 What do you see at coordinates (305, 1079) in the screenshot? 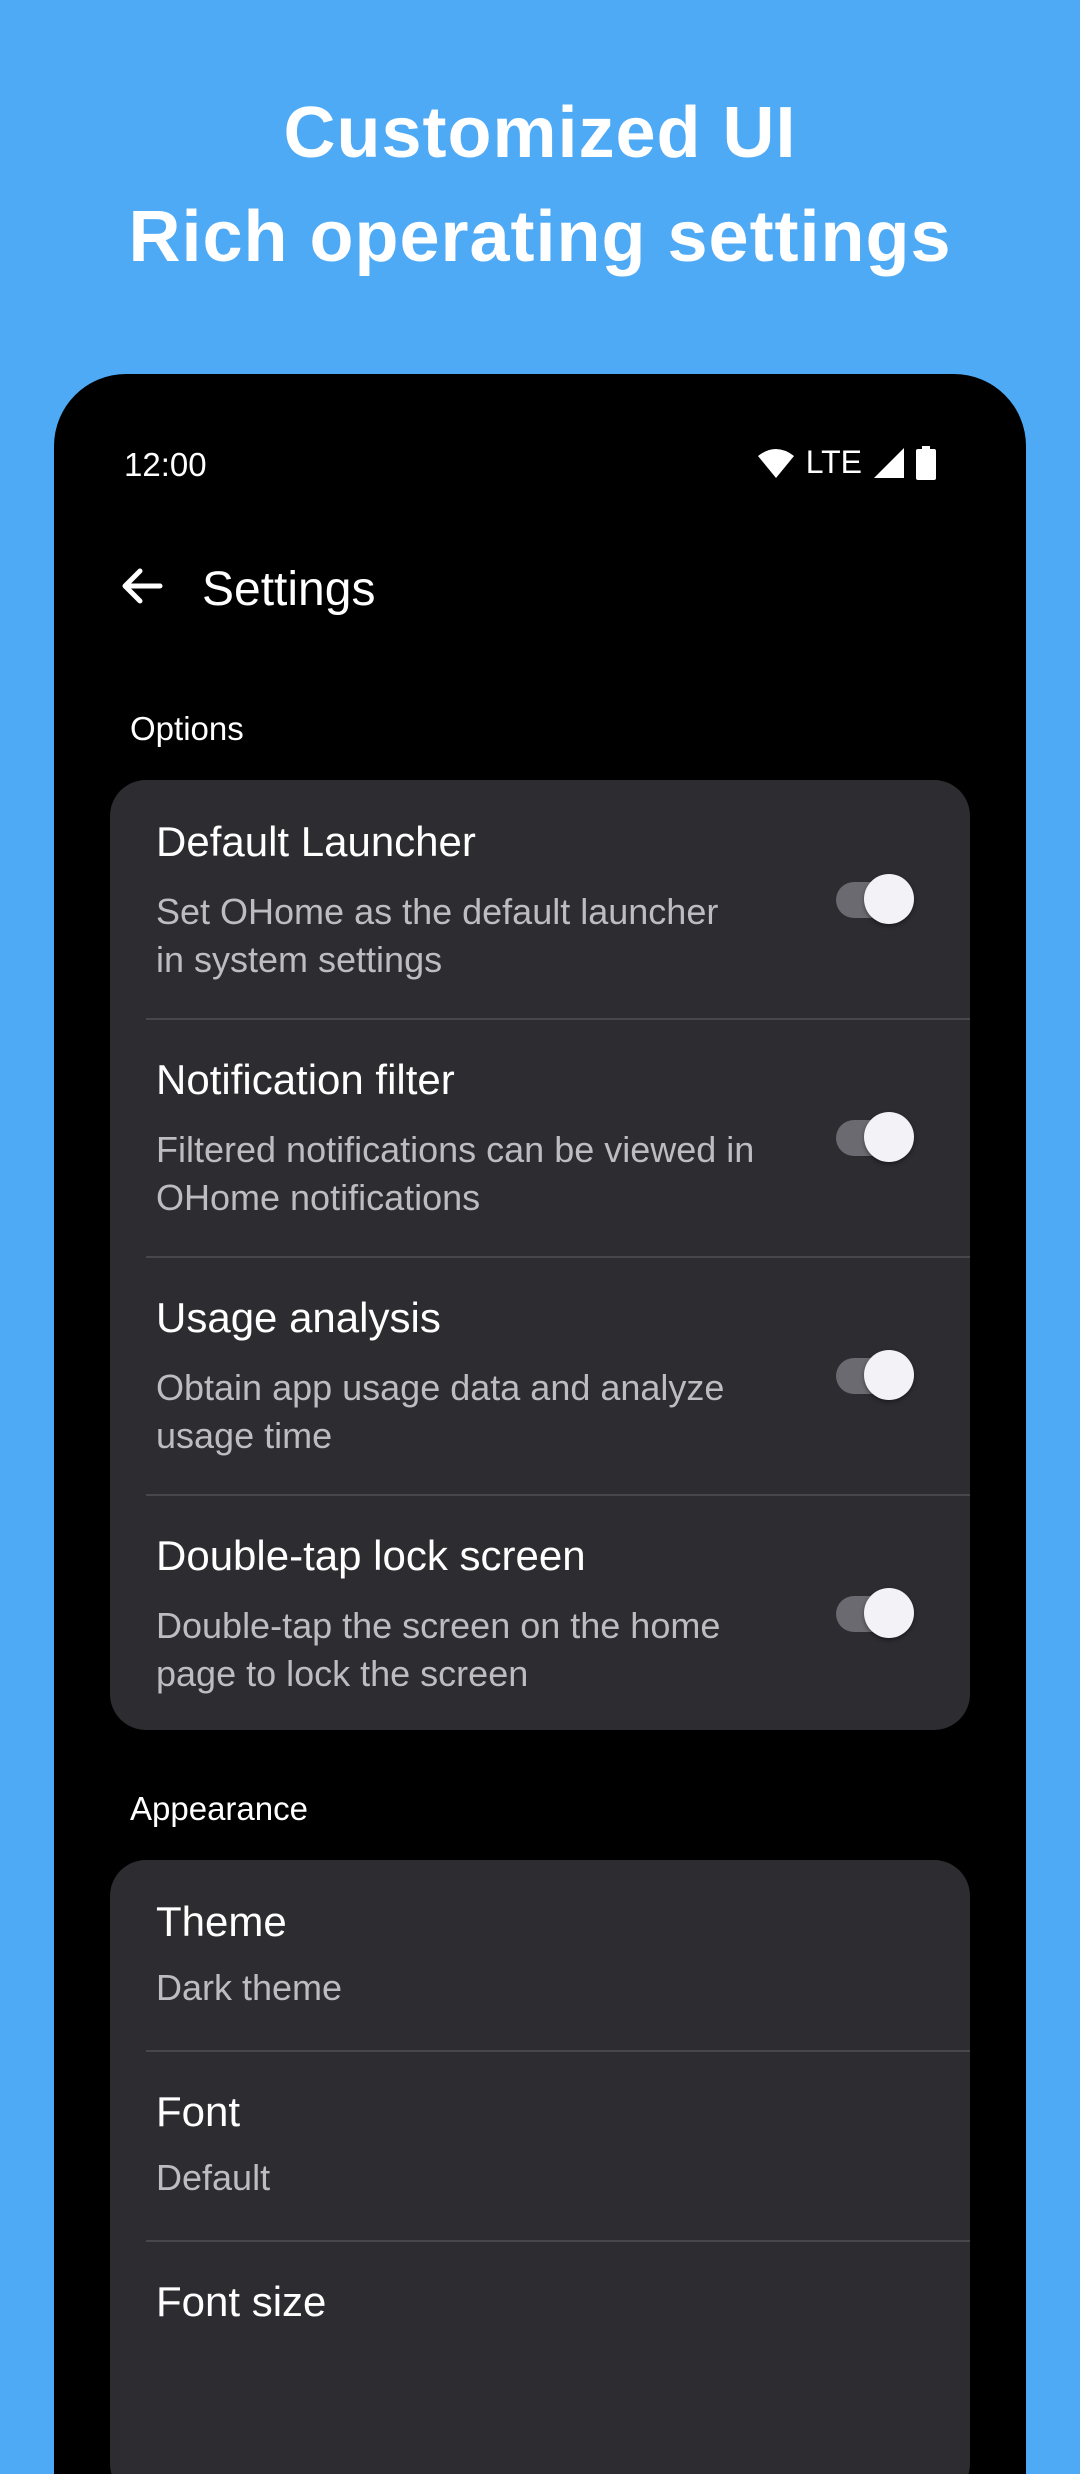
I see `setting-title: Notification filter` at bounding box center [305, 1079].